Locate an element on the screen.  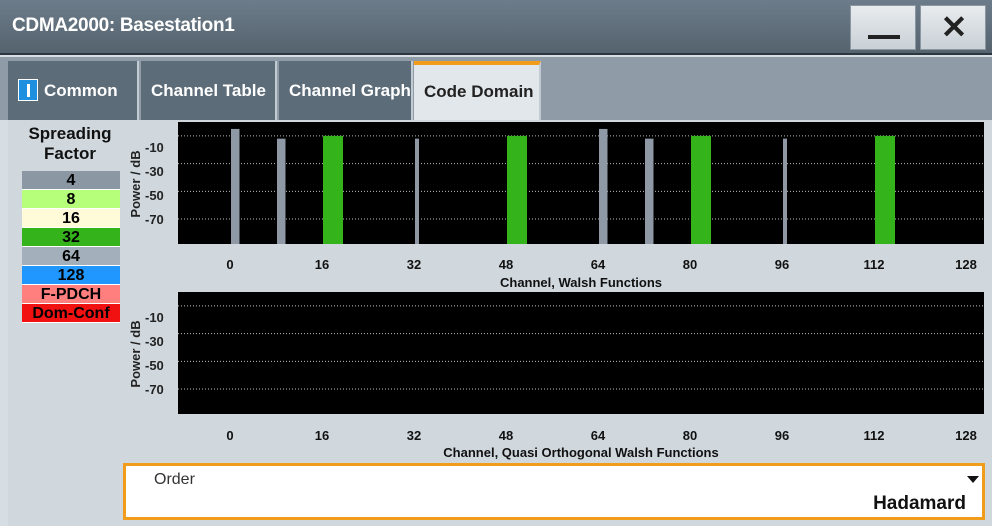
legend-item: 64 is located at coordinates (71, 256).